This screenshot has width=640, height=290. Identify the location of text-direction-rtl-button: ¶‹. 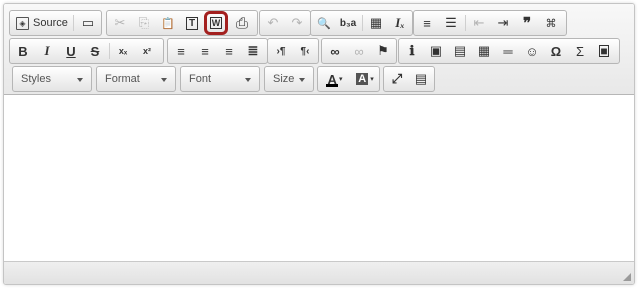
(305, 51).